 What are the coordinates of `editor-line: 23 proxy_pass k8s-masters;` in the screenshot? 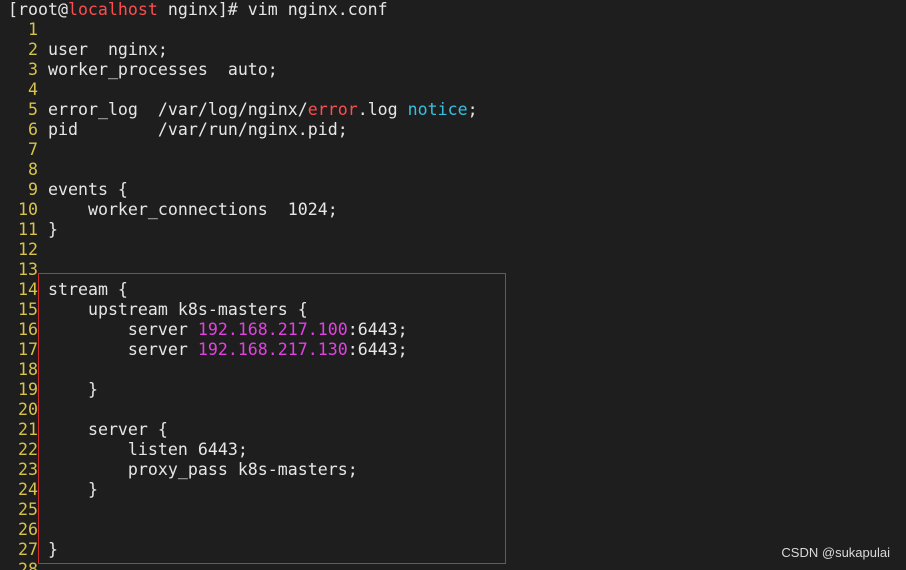 It's located at (453, 470).